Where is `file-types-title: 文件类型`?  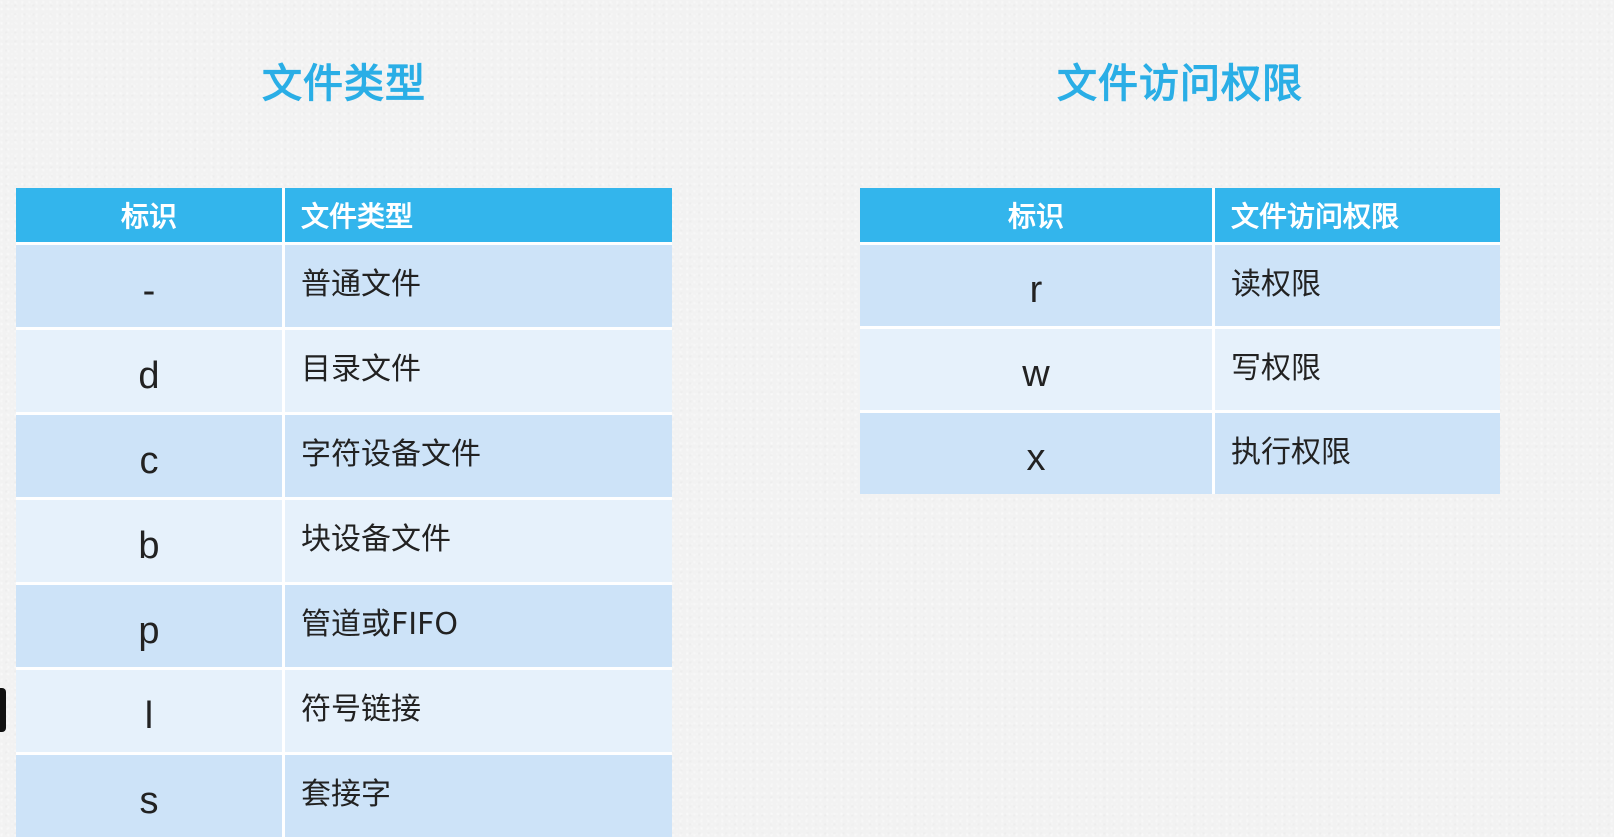 file-types-title: 文件类型 is located at coordinates (344, 84).